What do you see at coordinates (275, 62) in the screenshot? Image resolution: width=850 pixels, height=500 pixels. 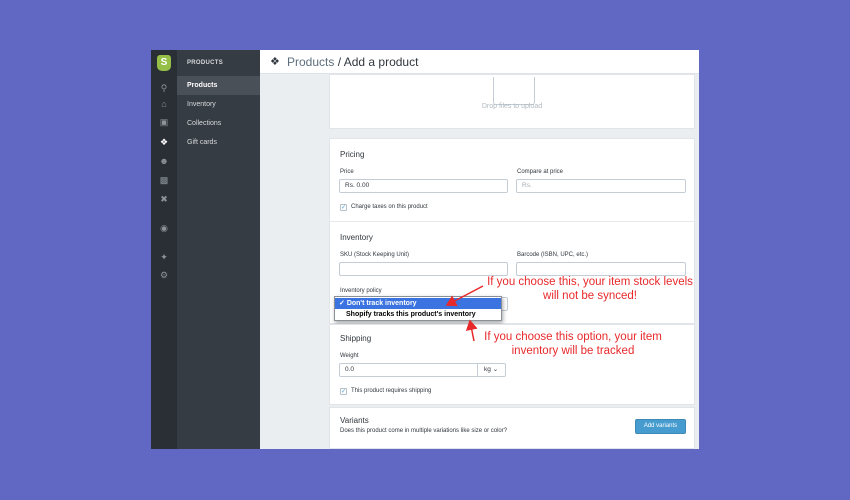 I see `tag-icon: ❖` at bounding box center [275, 62].